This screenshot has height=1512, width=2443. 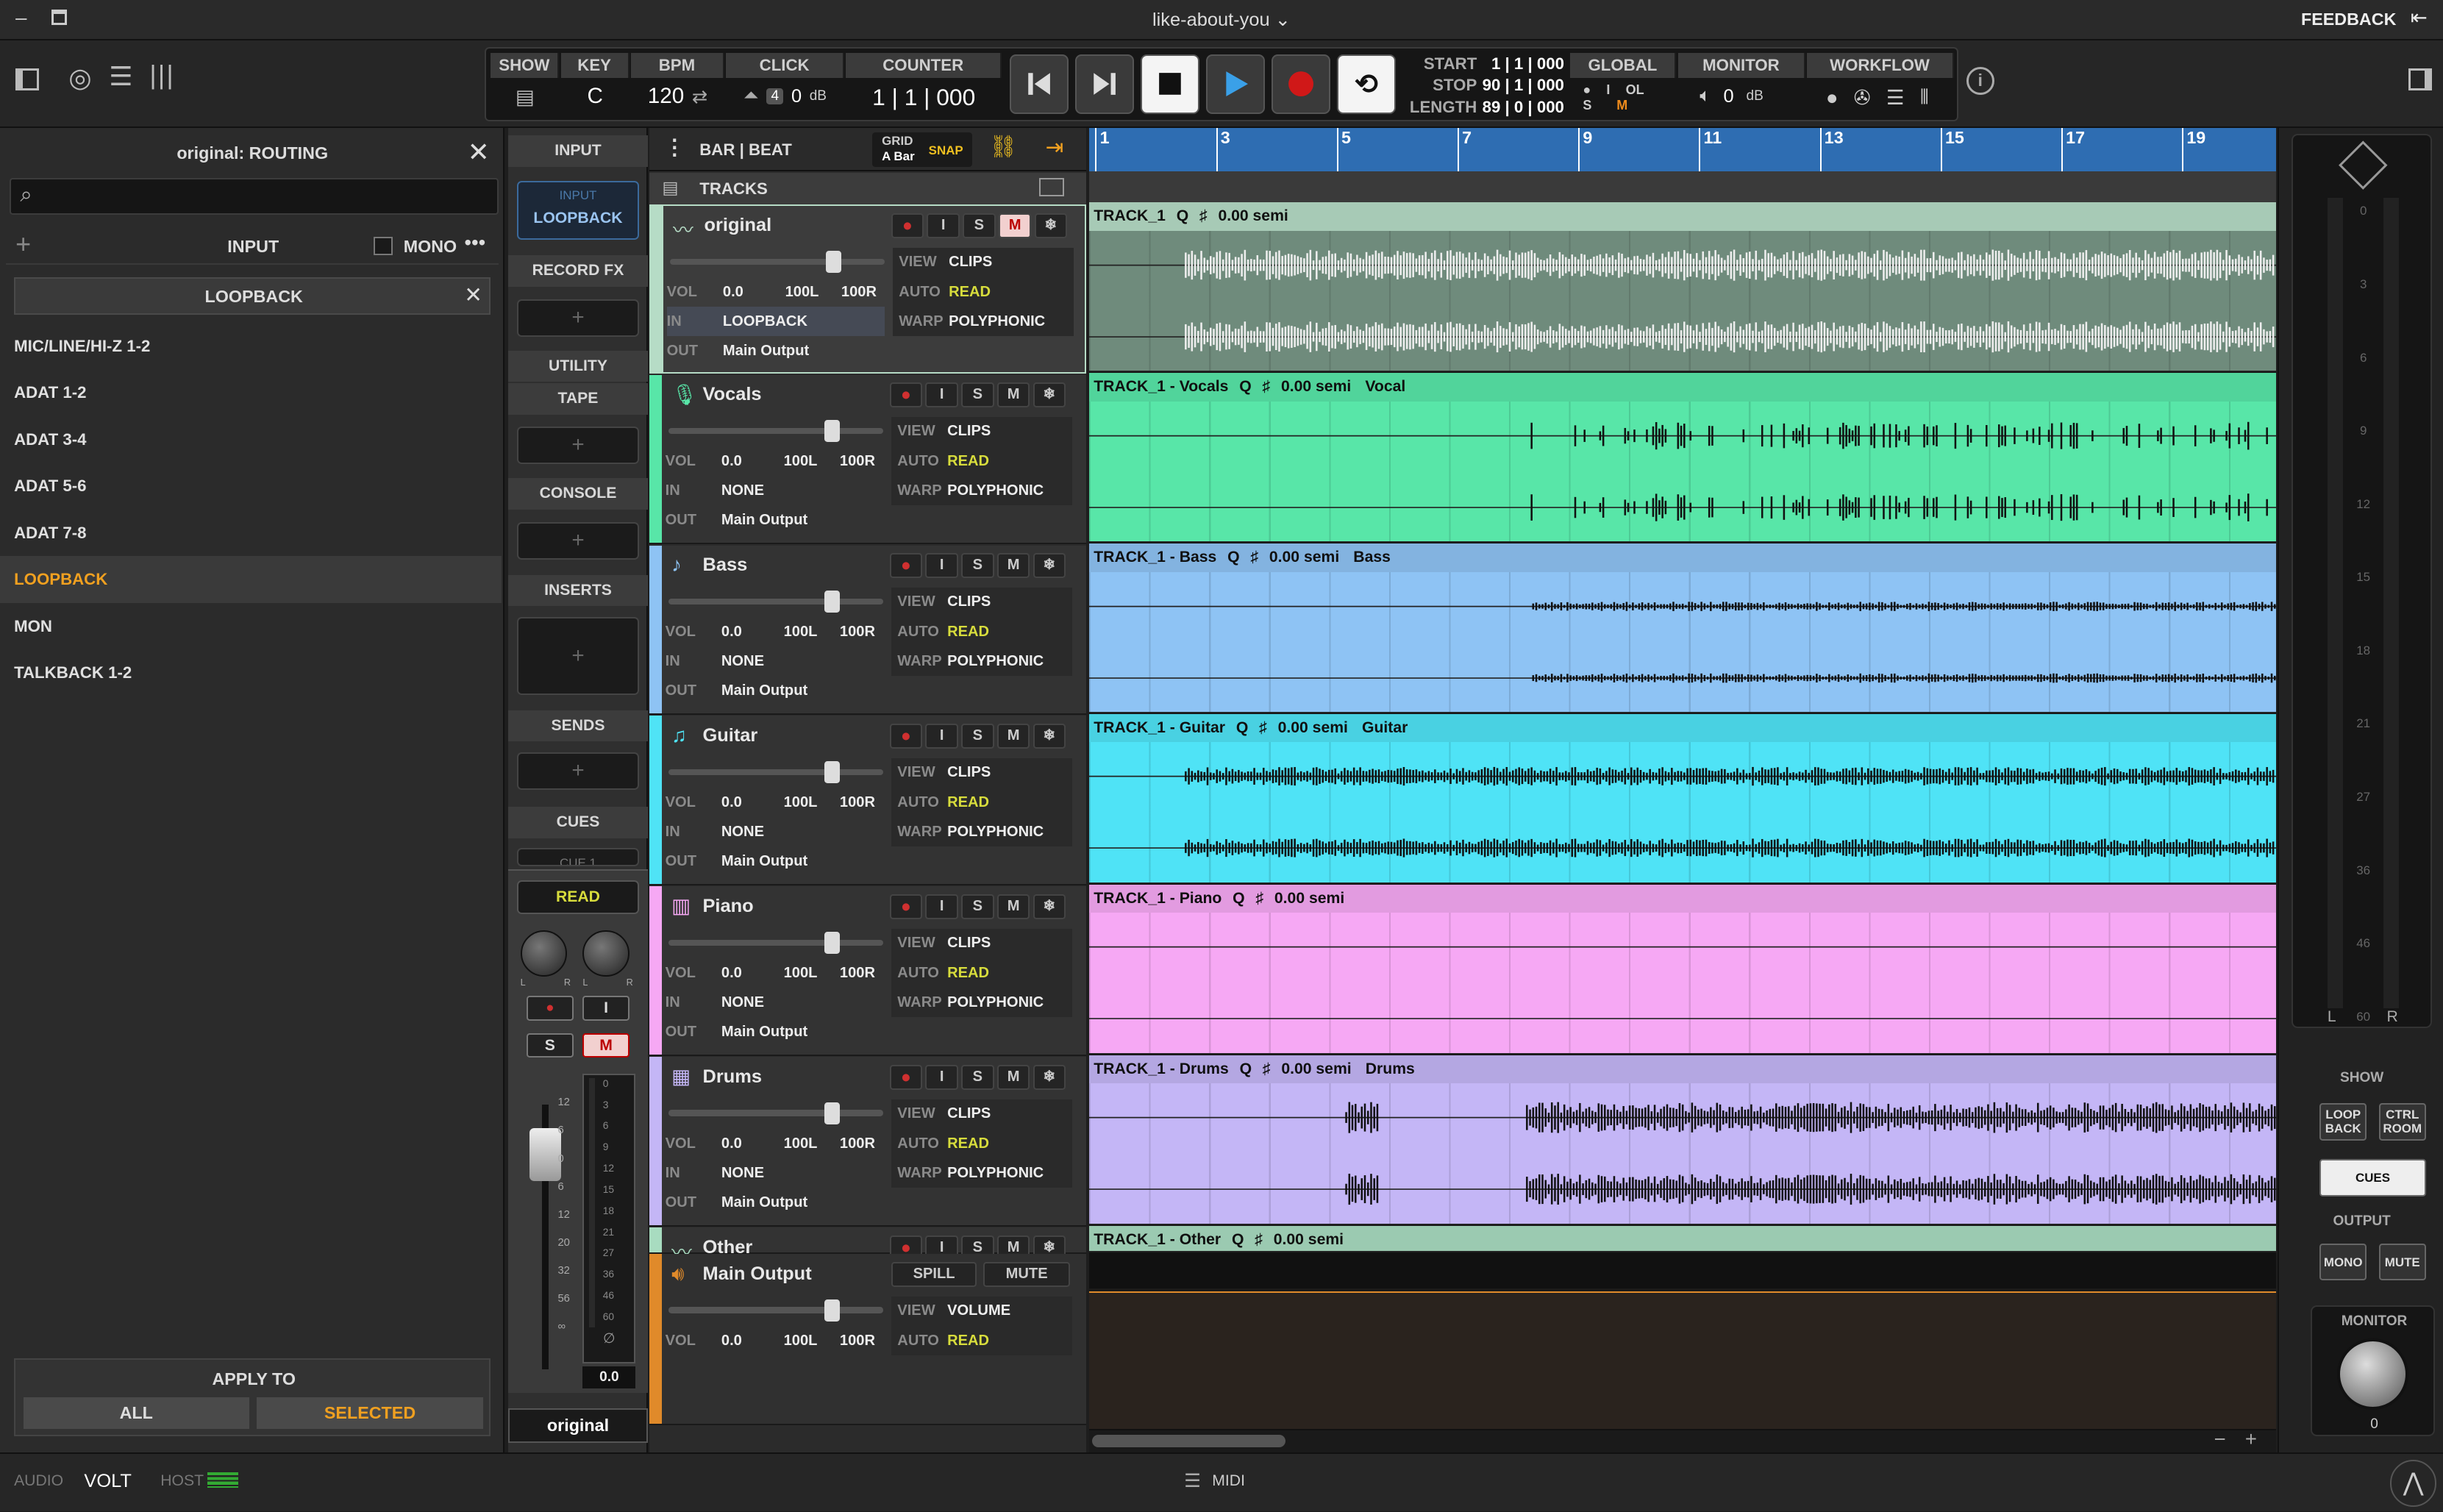 I want to click on track-mute-button: M, so click(x=1013, y=736).